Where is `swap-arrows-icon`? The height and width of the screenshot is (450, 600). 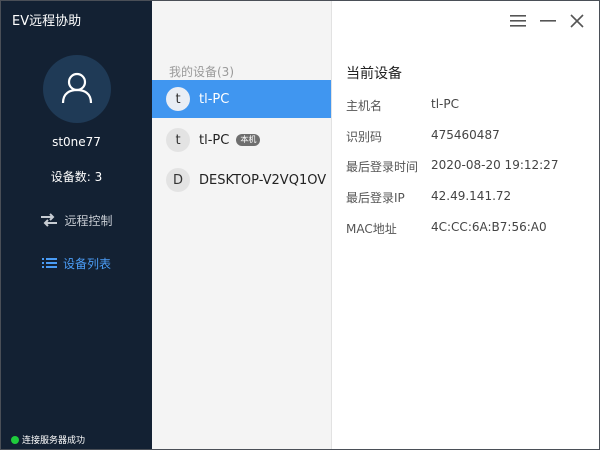
swap-arrows-icon is located at coordinates (49, 220).